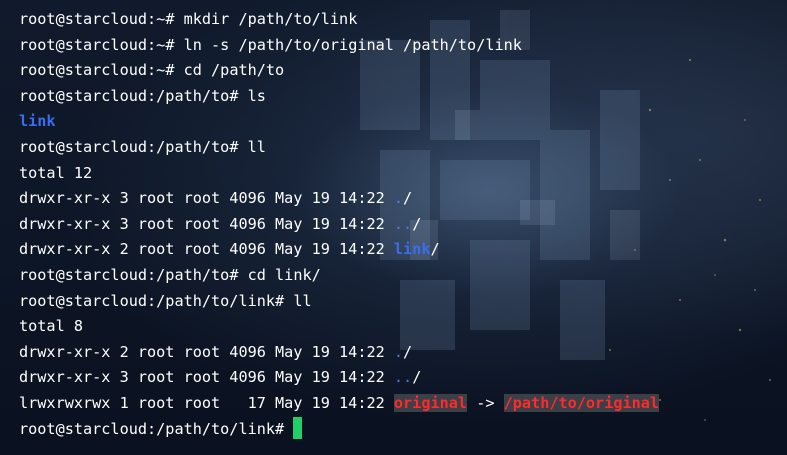 This screenshot has height=455, width=787. I want to click on command-line: root@starcloud:/path/to/link#, so click(403, 429).